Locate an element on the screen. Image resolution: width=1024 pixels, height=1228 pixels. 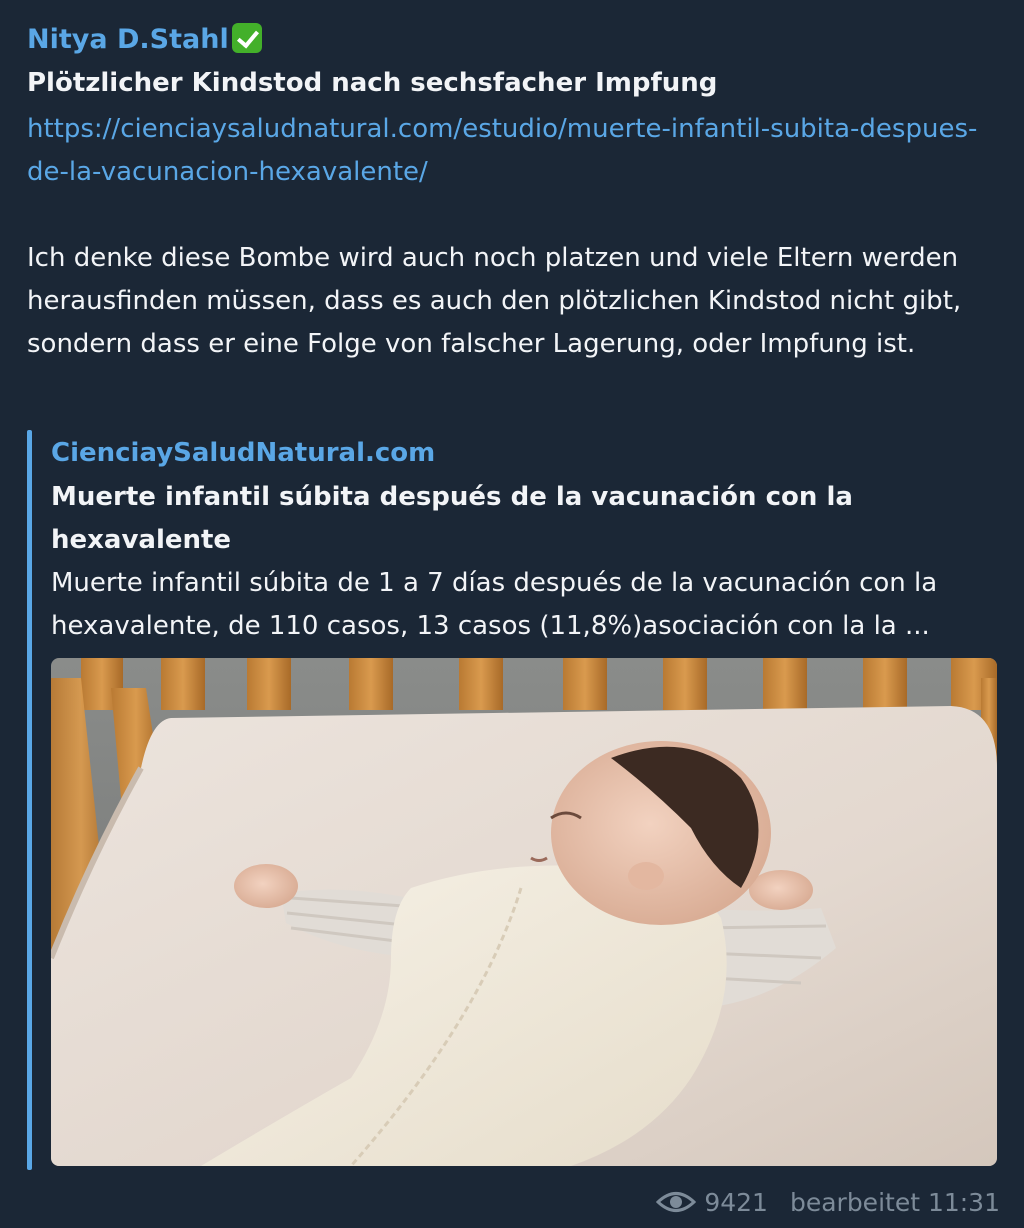
link-preview-site-name: CienciaySaludNatural.com is located at coordinates (243, 453).